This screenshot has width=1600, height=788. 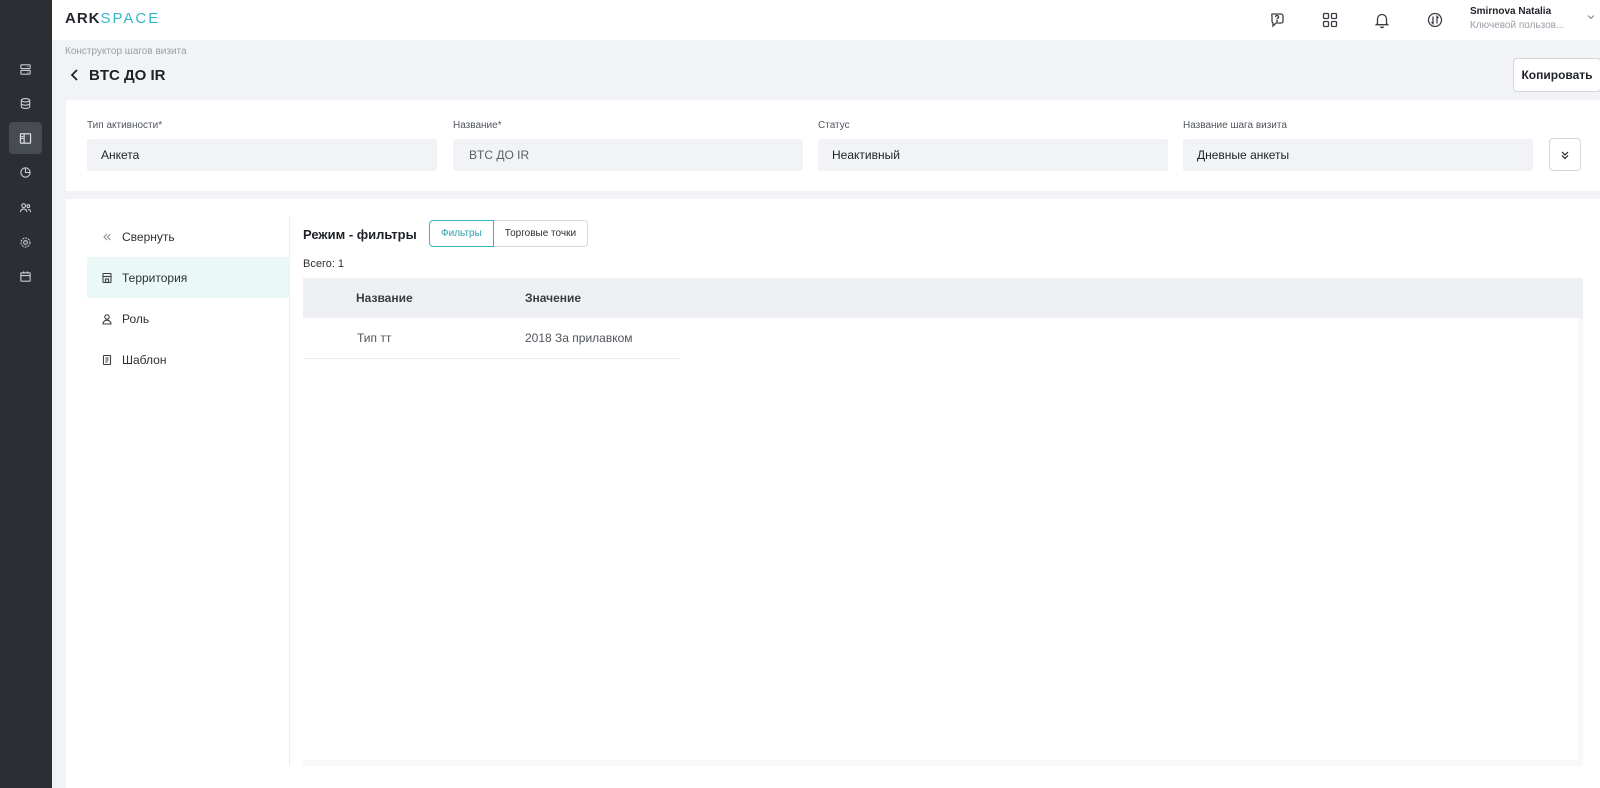 I want to click on help-button, so click(x=1278, y=20).